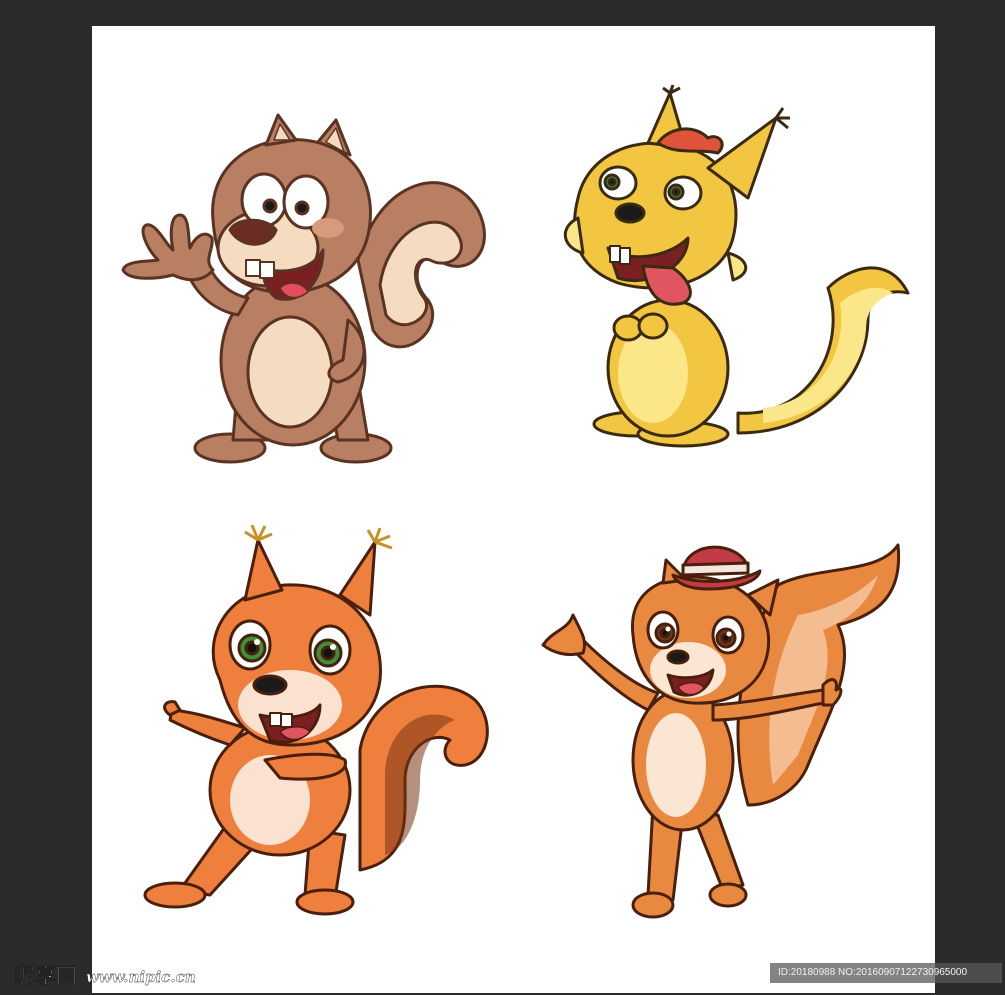 This screenshot has height=995, width=1005. I want to click on orange-hat-squirrel-illustration, so click(723, 730).